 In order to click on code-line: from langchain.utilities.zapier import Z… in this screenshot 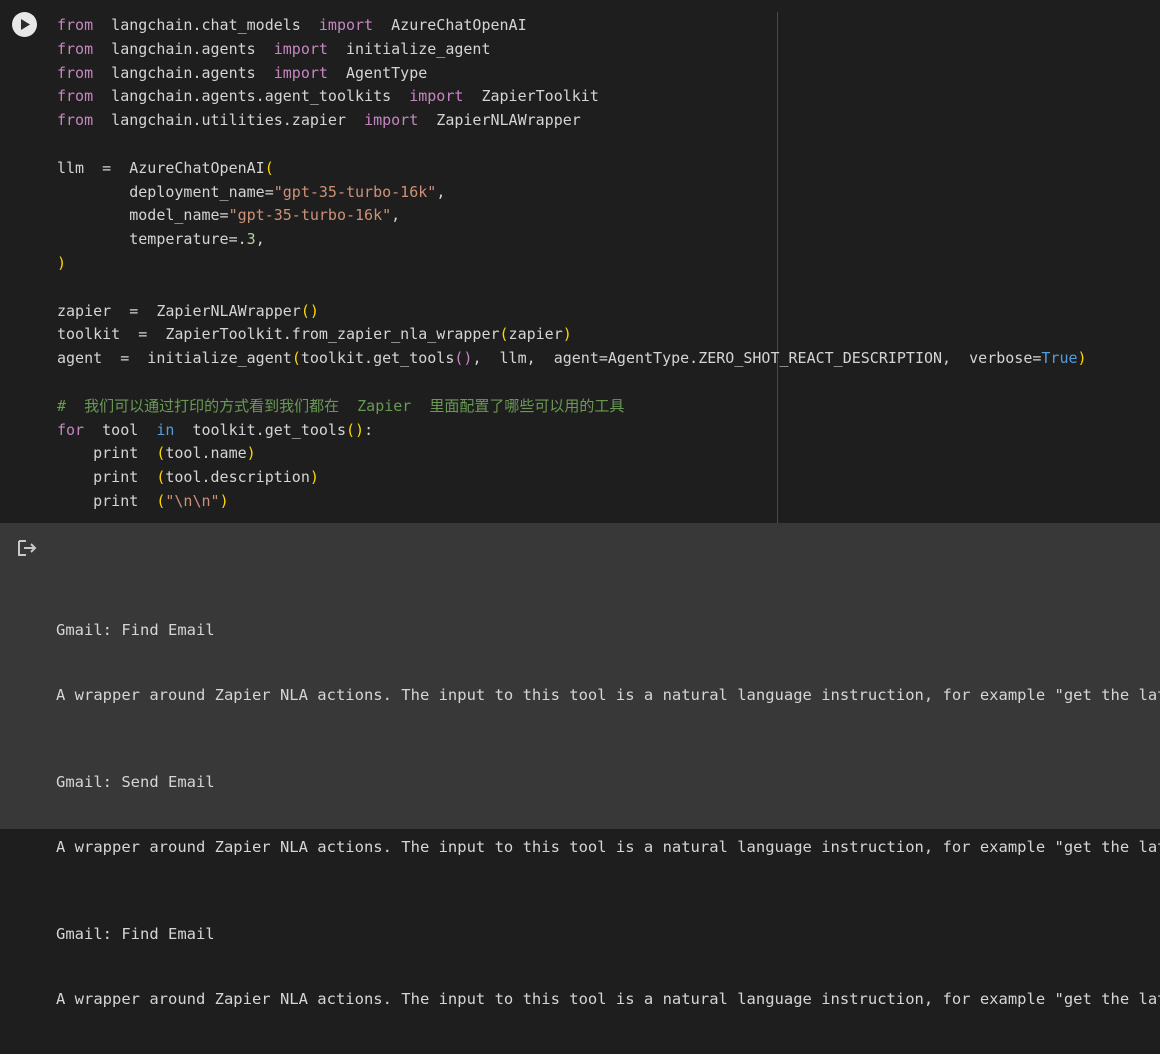, I will do `click(572, 121)`.